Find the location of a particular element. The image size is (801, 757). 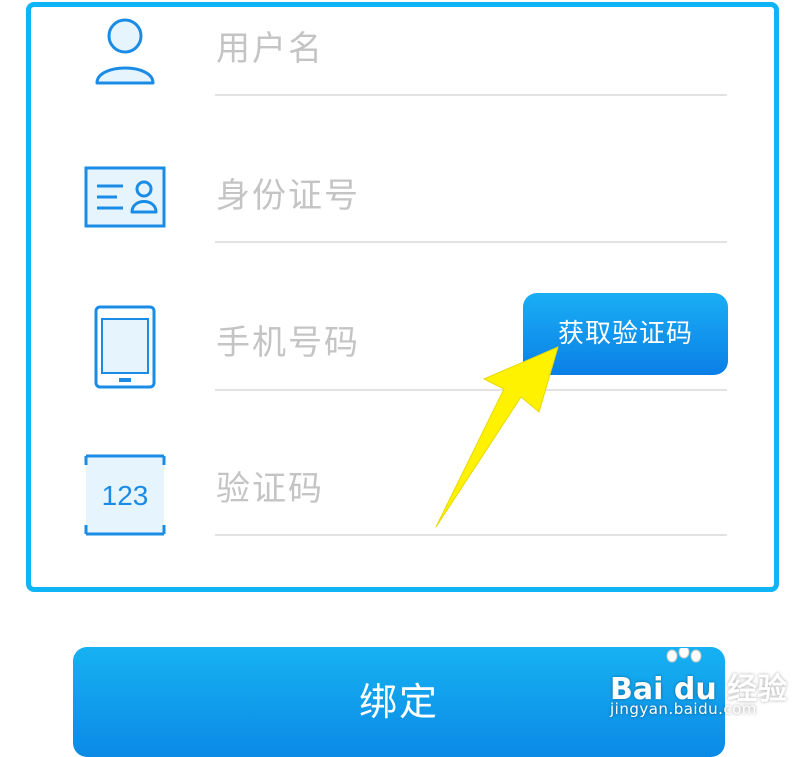

username-underline is located at coordinates (471, 95).